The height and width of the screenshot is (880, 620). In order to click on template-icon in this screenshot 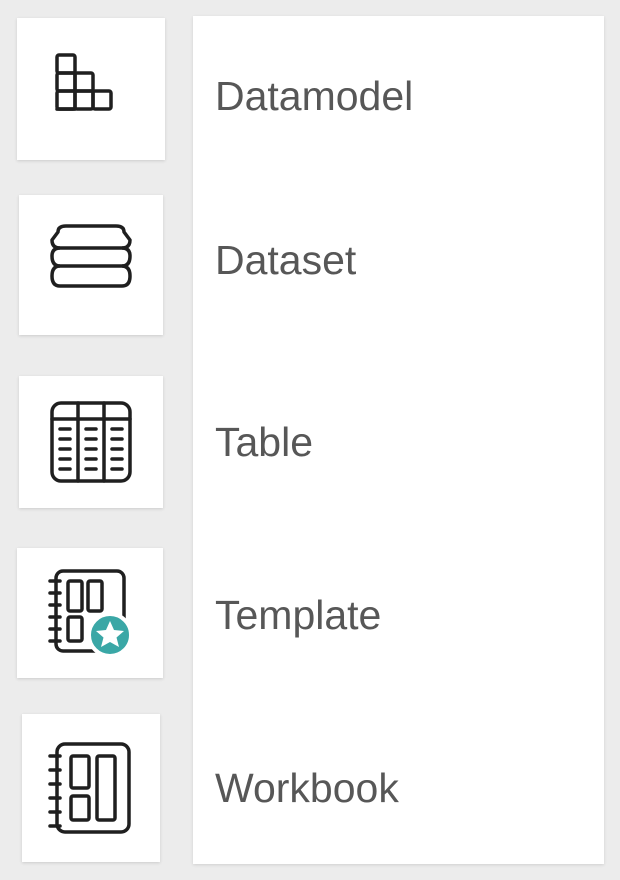, I will do `click(90, 613)`.